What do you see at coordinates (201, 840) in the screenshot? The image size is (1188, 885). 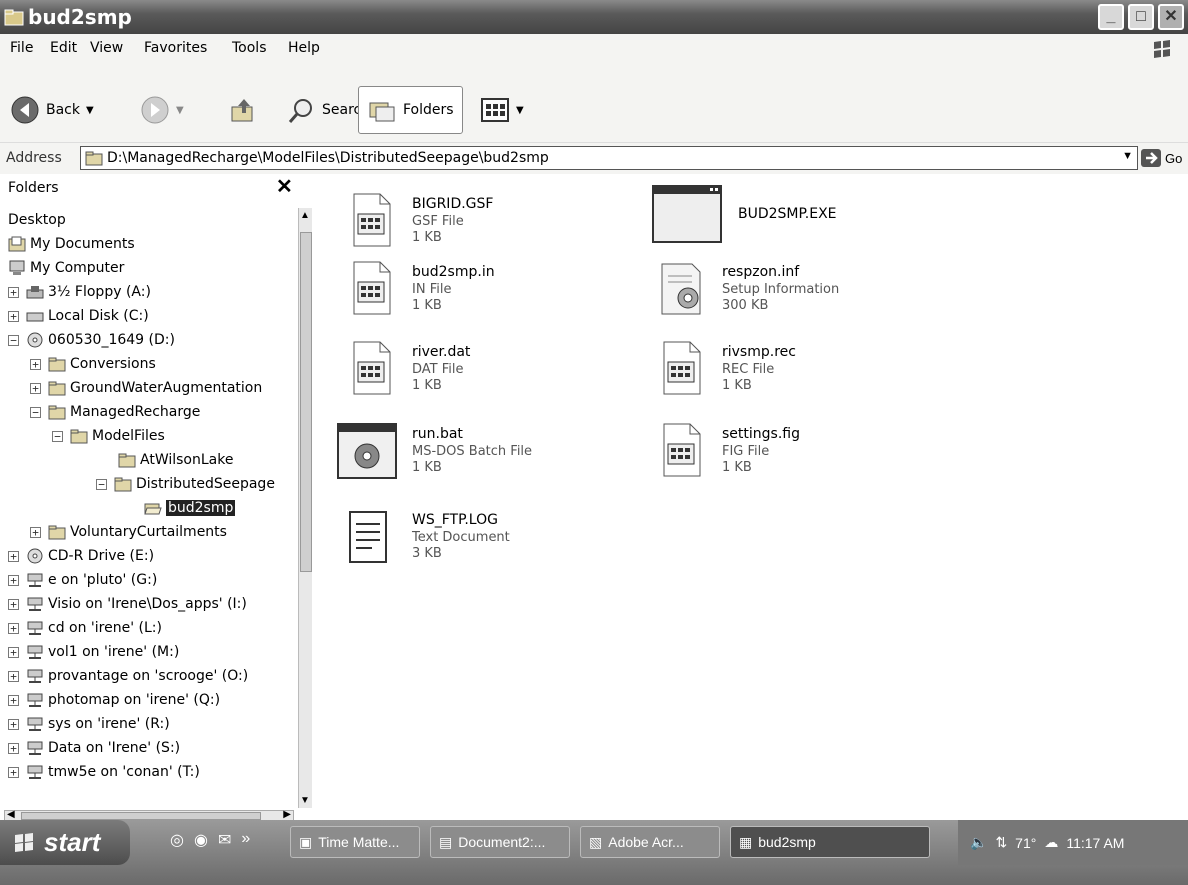 I see `media-icon: ◉` at bounding box center [201, 840].